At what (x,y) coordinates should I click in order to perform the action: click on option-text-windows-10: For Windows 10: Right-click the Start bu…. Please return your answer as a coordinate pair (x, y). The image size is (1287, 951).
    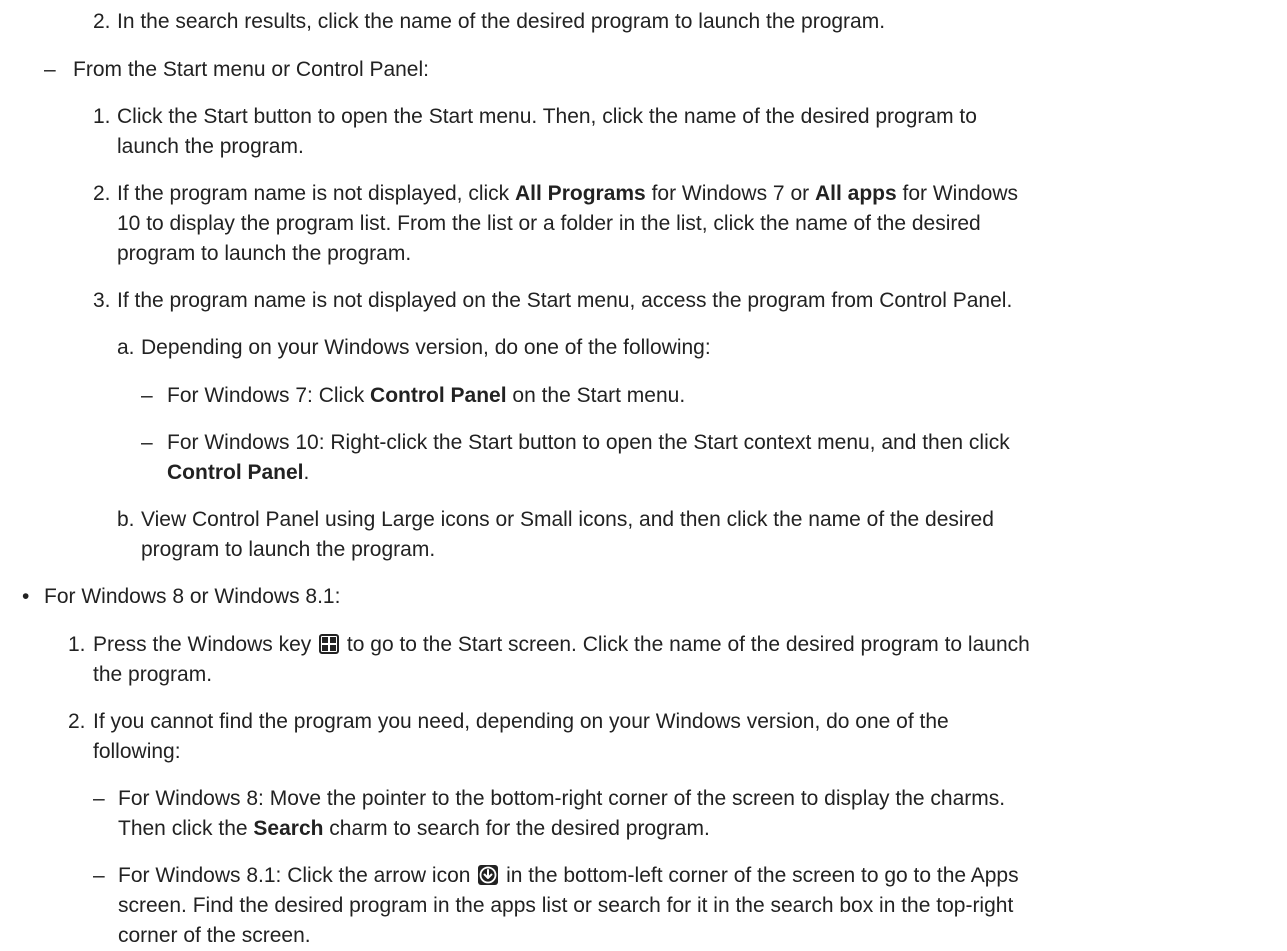
    Looking at the image, I should click on (588, 442).